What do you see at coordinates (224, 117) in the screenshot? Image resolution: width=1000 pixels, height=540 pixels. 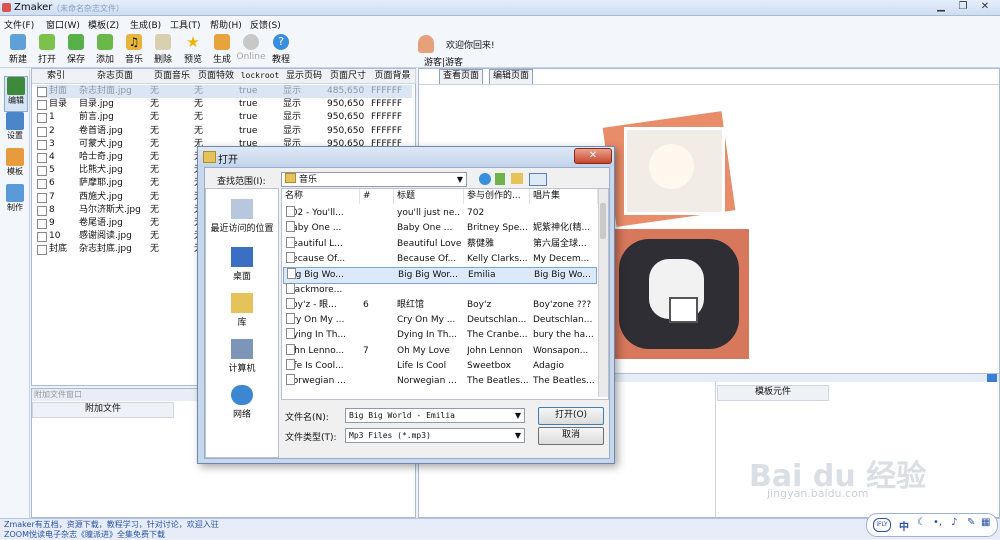 I see `page-list-row: 1 前言.jpg 无 无 true 显示 950,650 FFFFFF` at bounding box center [224, 117].